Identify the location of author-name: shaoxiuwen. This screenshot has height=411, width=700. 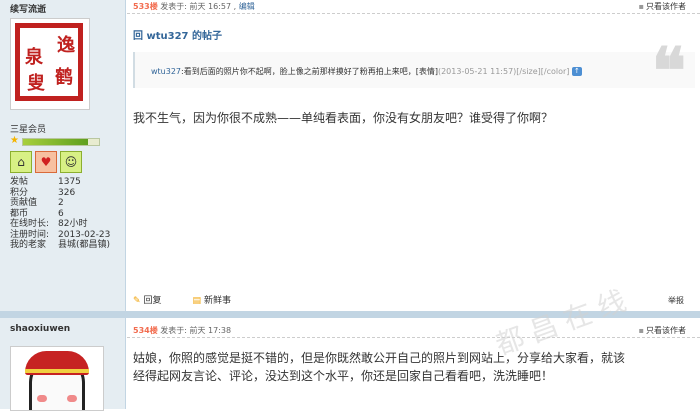
(40, 329).